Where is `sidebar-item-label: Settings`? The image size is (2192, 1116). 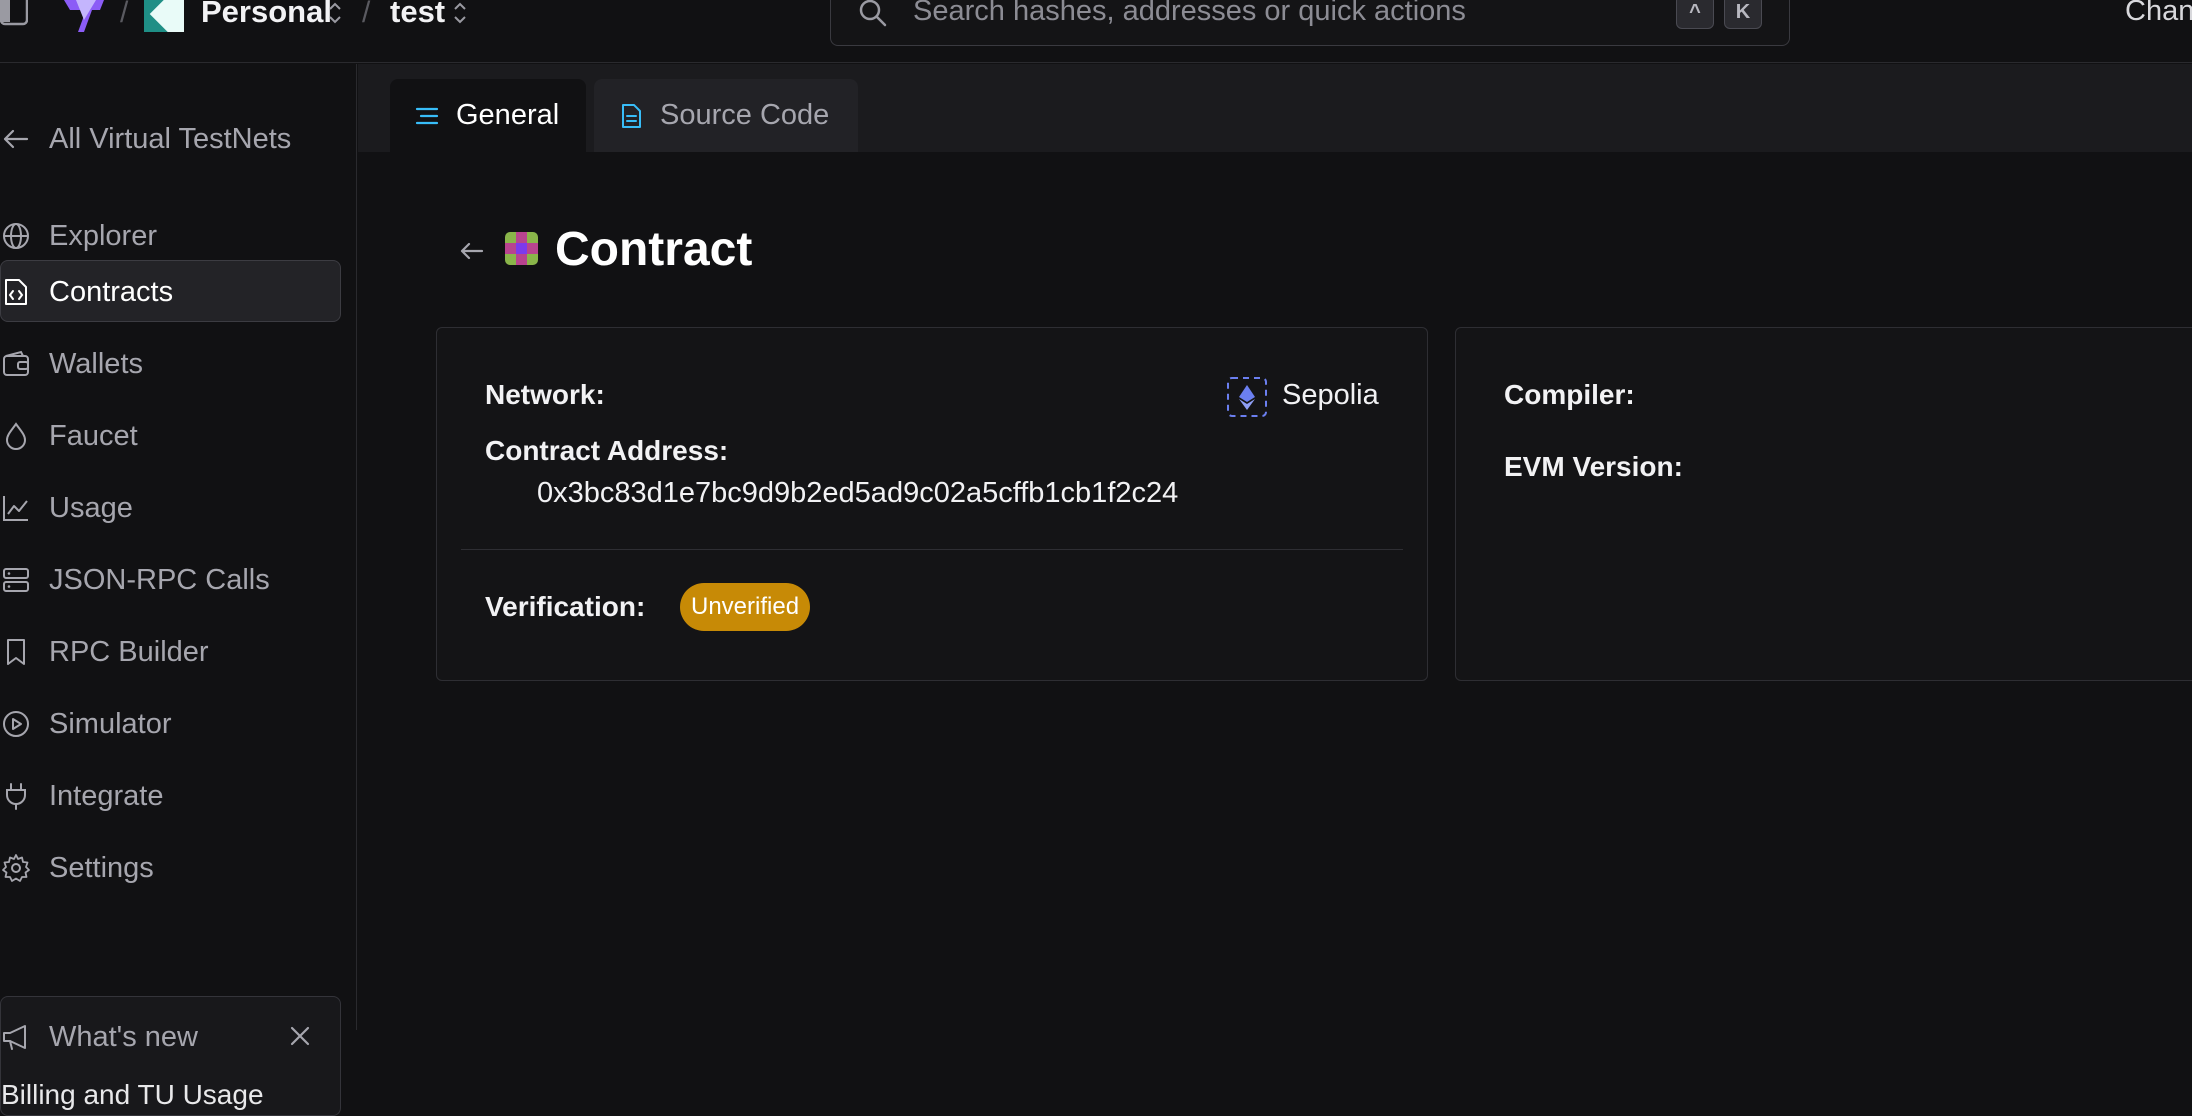 sidebar-item-label: Settings is located at coordinates (101, 868).